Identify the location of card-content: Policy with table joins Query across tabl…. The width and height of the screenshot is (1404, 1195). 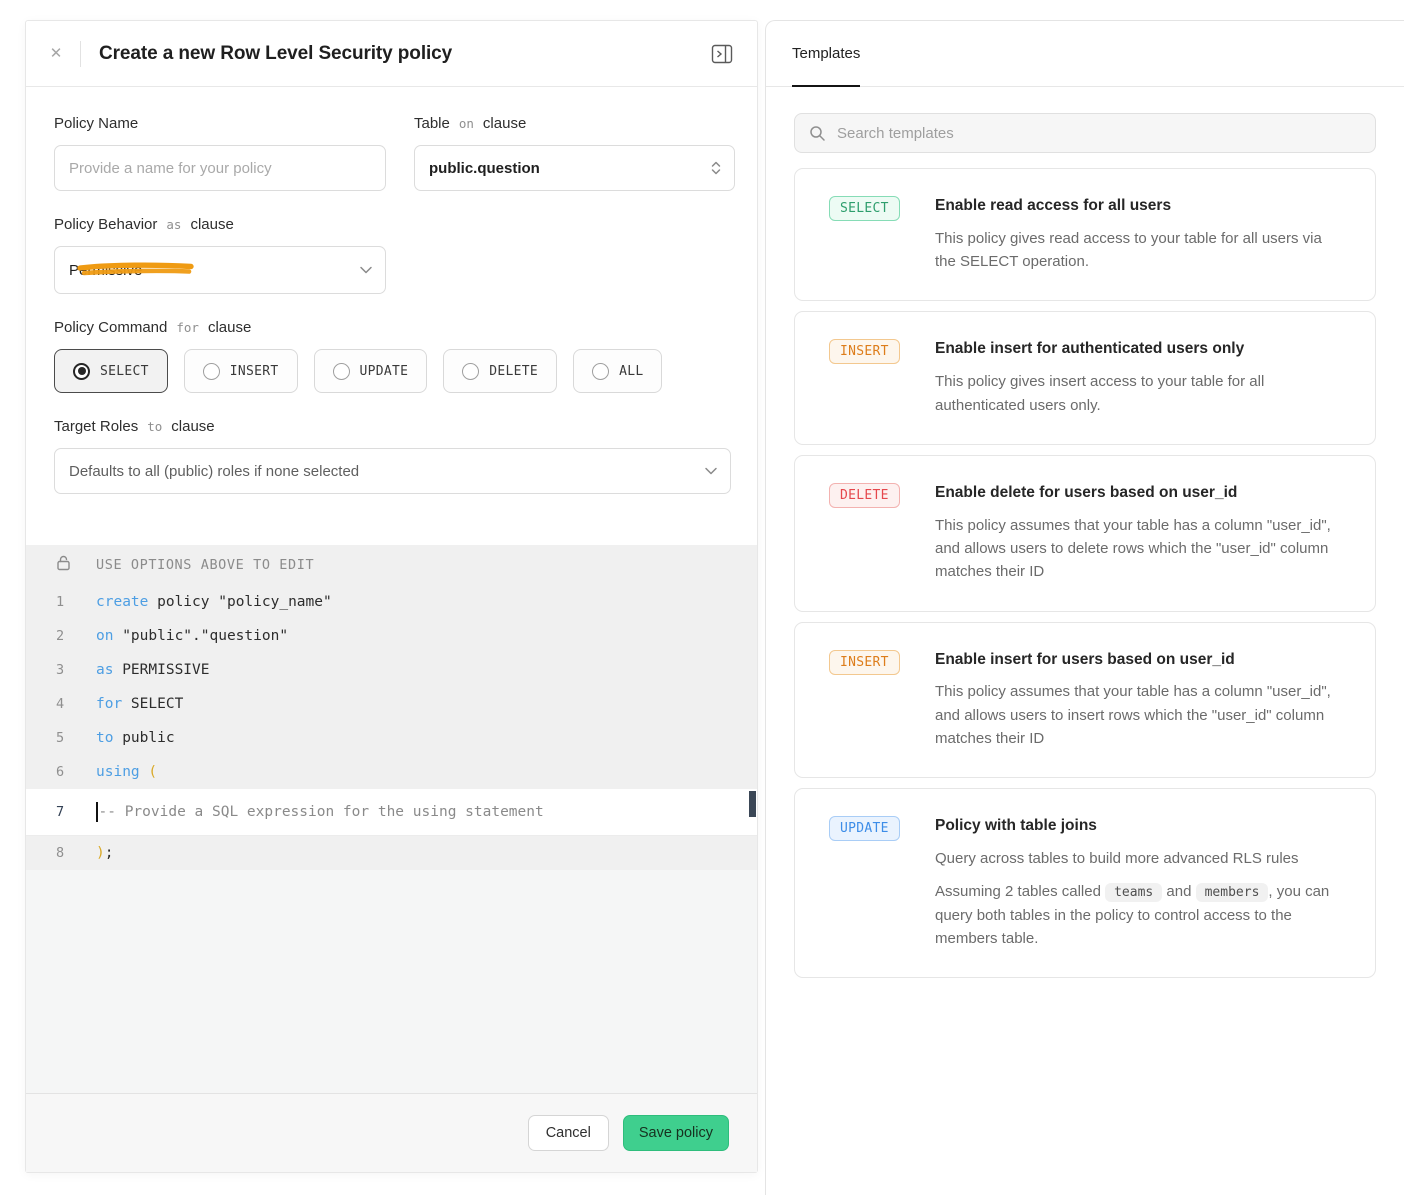
(1140, 883).